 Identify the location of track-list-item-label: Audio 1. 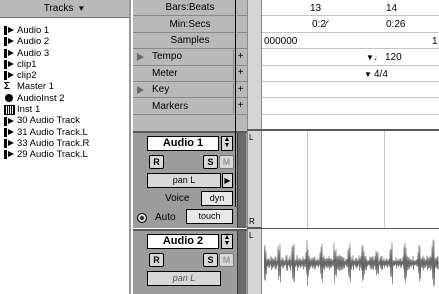
(33, 30).